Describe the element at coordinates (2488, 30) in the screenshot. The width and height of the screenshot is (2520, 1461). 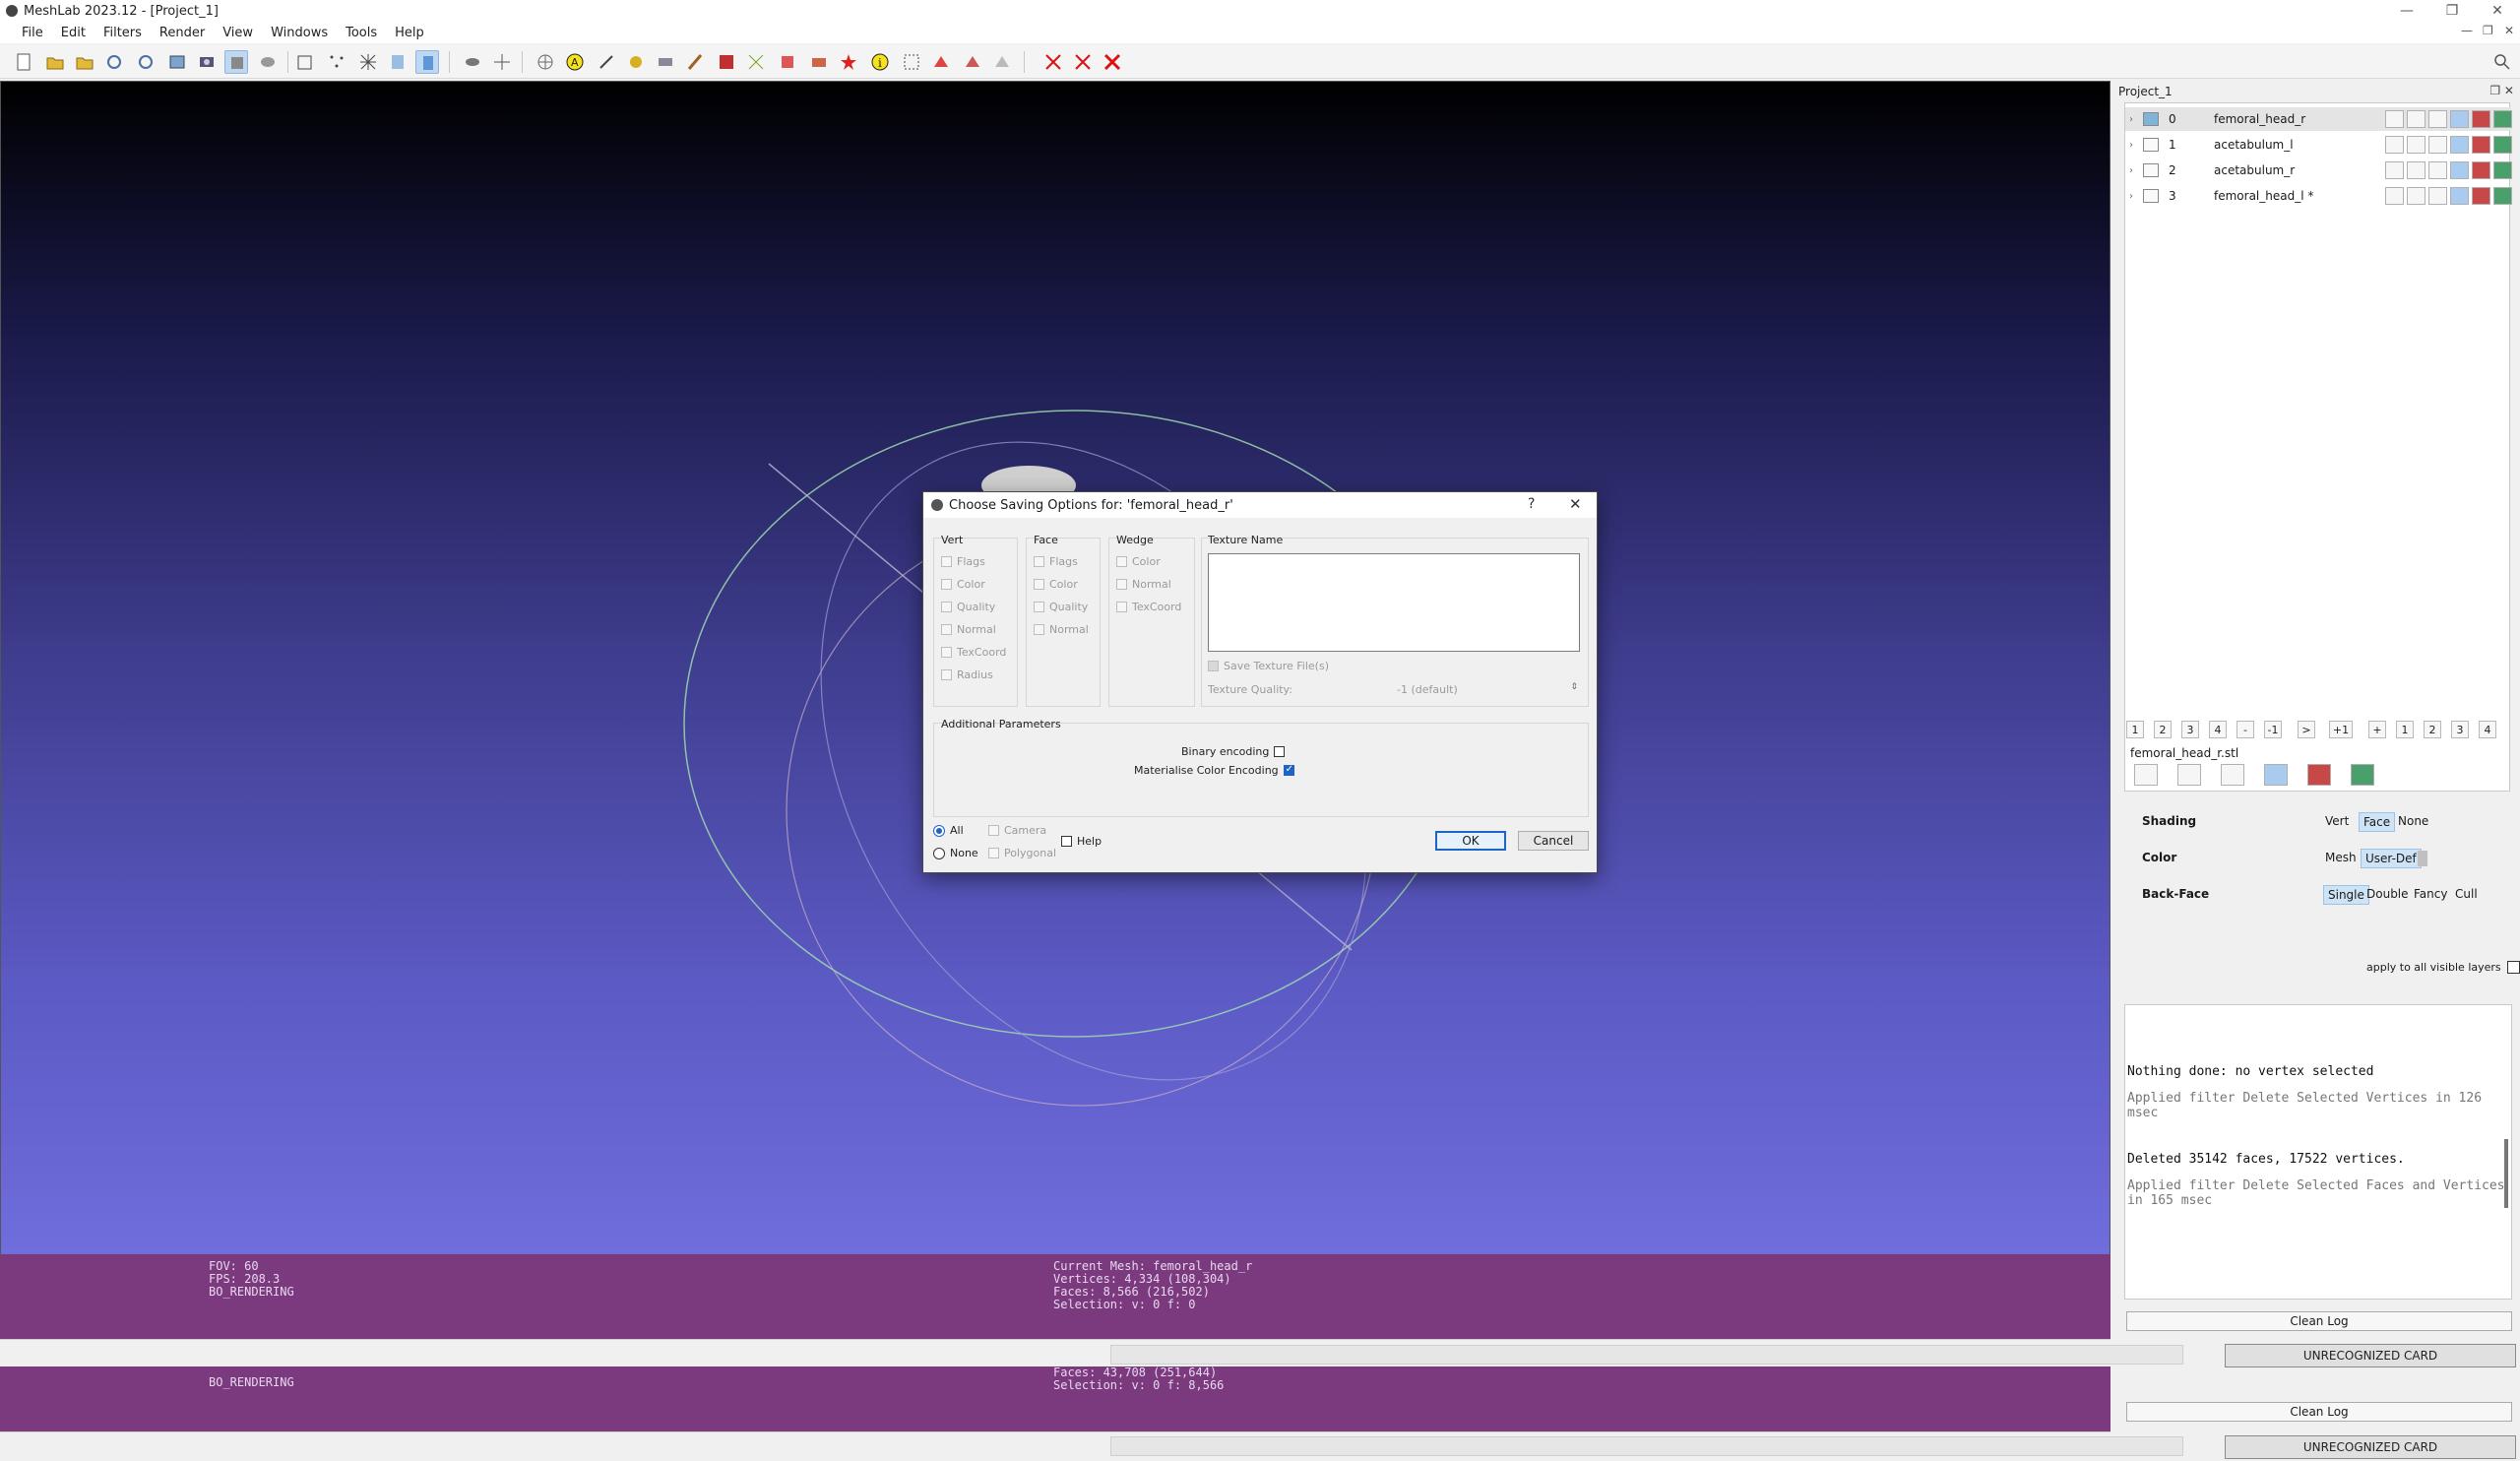
I see `mdi-restore-icon: ❐` at that location.